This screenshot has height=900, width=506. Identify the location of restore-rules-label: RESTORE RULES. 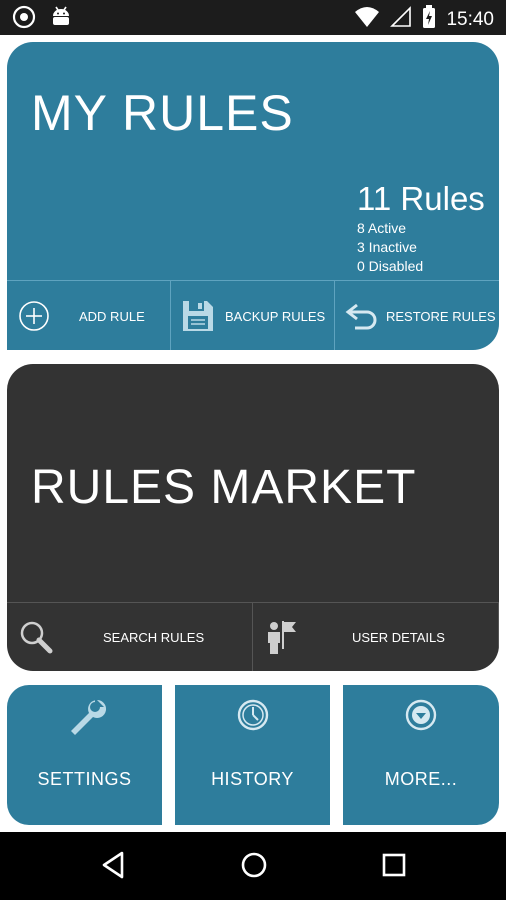
(441, 316).